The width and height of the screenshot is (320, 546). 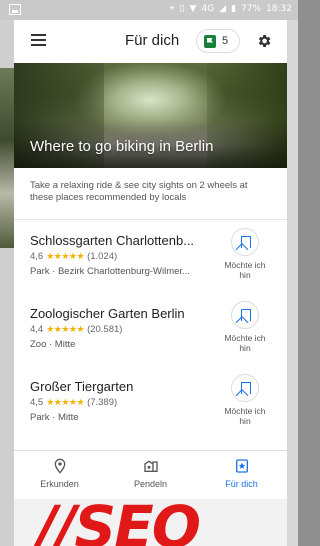 What do you see at coordinates (59, 484) in the screenshot?
I see `nav-explore-label: Erkunden` at bounding box center [59, 484].